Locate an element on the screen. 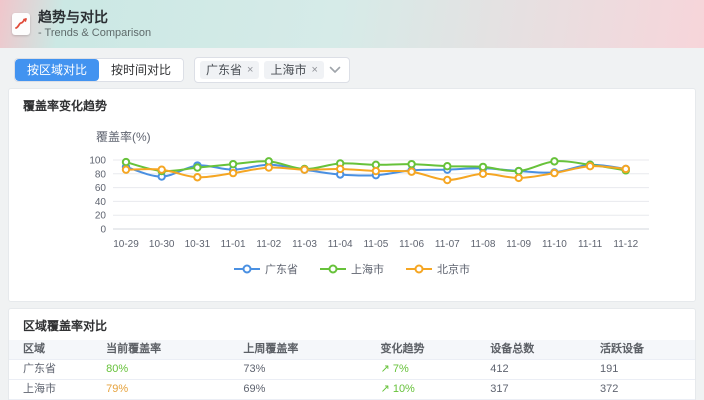 This screenshot has width=704, height=400. table-row: 广东省 80% 73% ↗ 7% 412 191 is located at coordinates (352, 369).